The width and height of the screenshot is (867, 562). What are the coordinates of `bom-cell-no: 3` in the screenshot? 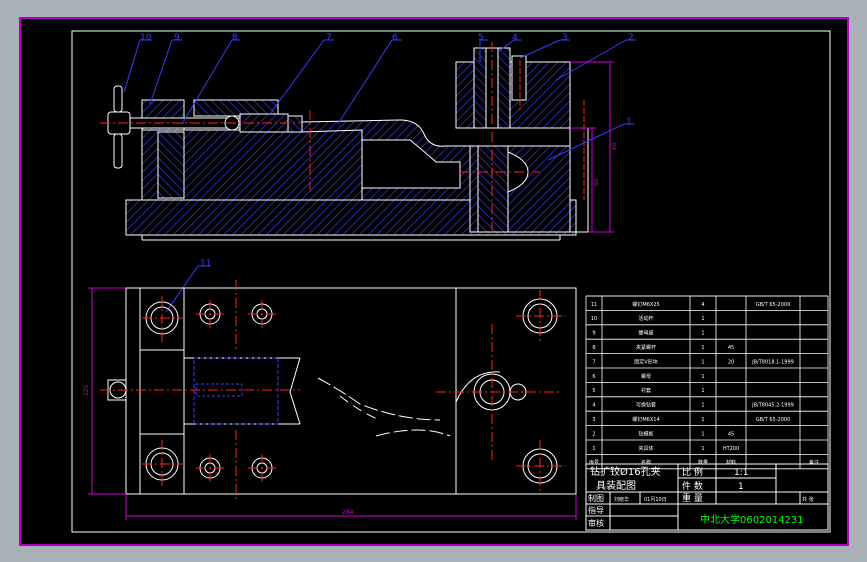 It's located at (593, 420).